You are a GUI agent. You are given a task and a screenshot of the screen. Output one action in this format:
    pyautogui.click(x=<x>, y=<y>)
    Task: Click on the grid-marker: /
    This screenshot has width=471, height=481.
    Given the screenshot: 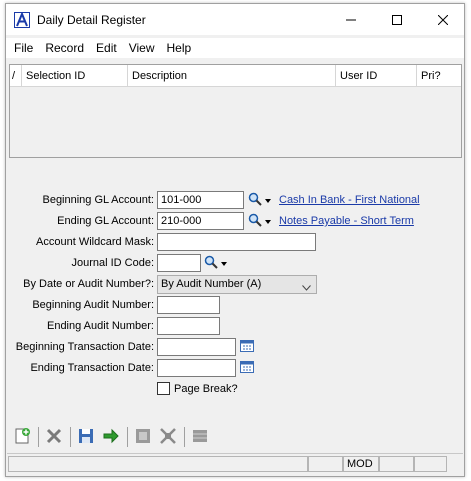 What is the action you would take?
    pyautogui.click(x=16, y=76)
    